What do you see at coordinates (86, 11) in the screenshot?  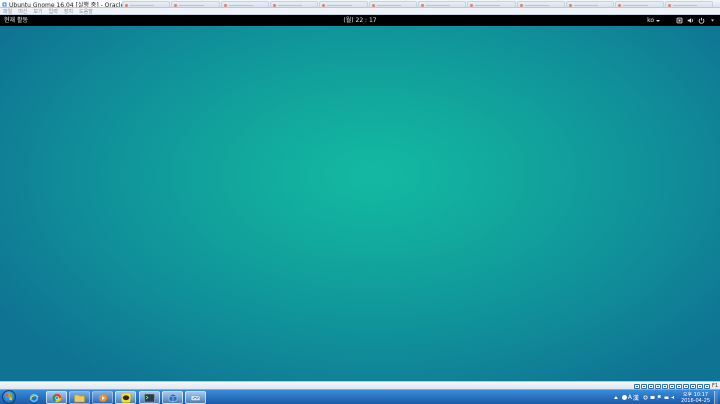 I see `menu-help: 도움말` at bounding box center [86, 11].